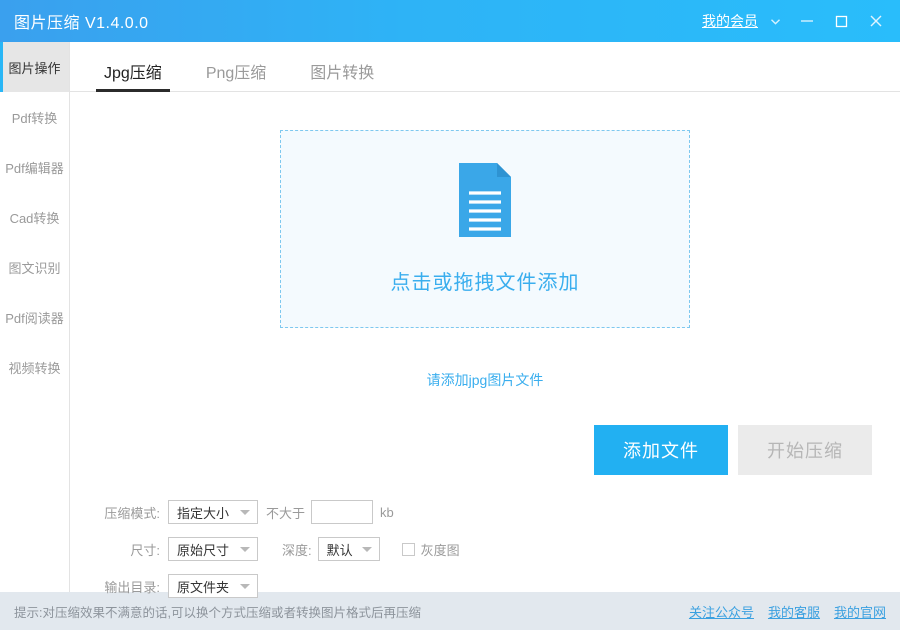 The height and width of the screenshot is (630, 900). Describe the element at coordinates (494, 549) in the screenshot. I see `settings-row-size-depth: 尺寸: 原始尺寸 深度: 默认 灰度图` at that location.